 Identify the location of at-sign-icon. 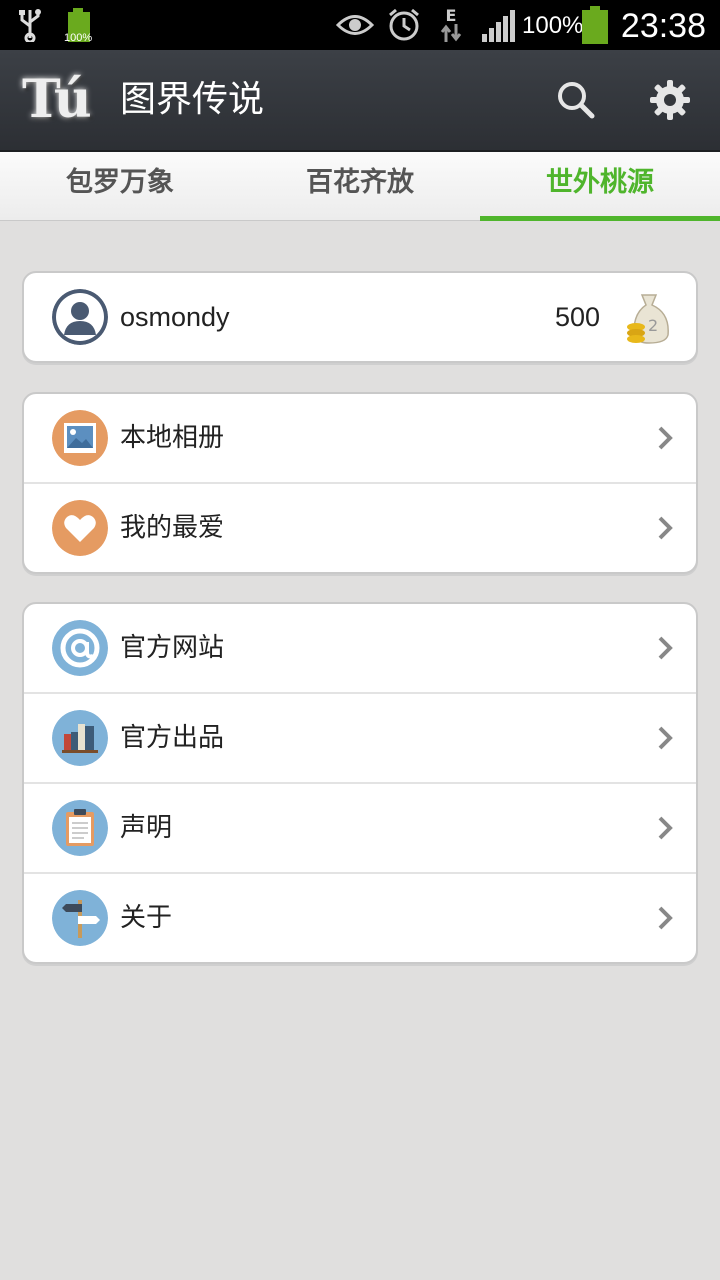
(80, 648).